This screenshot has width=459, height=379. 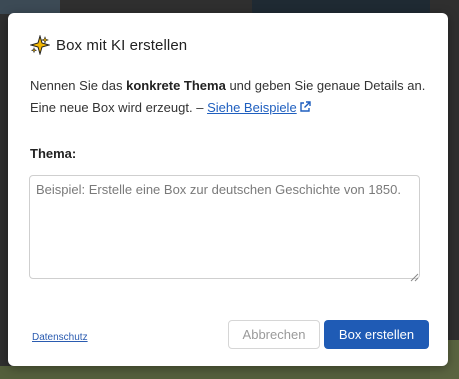 I want to click on resize-grip-icon, so click(x=414, y=275).